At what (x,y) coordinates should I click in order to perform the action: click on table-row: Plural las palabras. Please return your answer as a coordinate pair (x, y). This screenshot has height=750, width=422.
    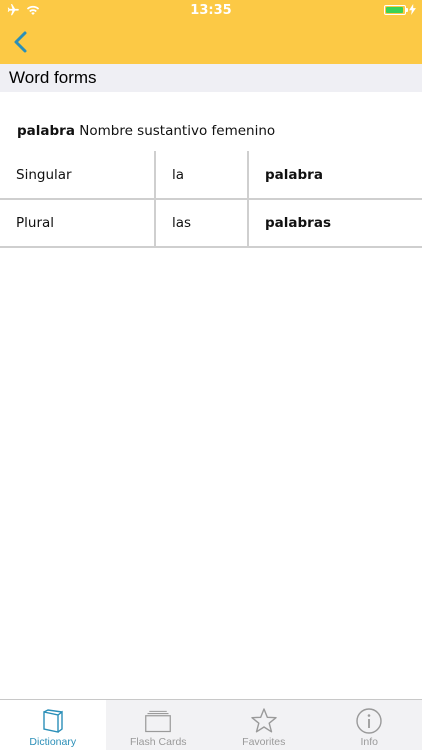
    Looking at the image, I should click on (211, 223).